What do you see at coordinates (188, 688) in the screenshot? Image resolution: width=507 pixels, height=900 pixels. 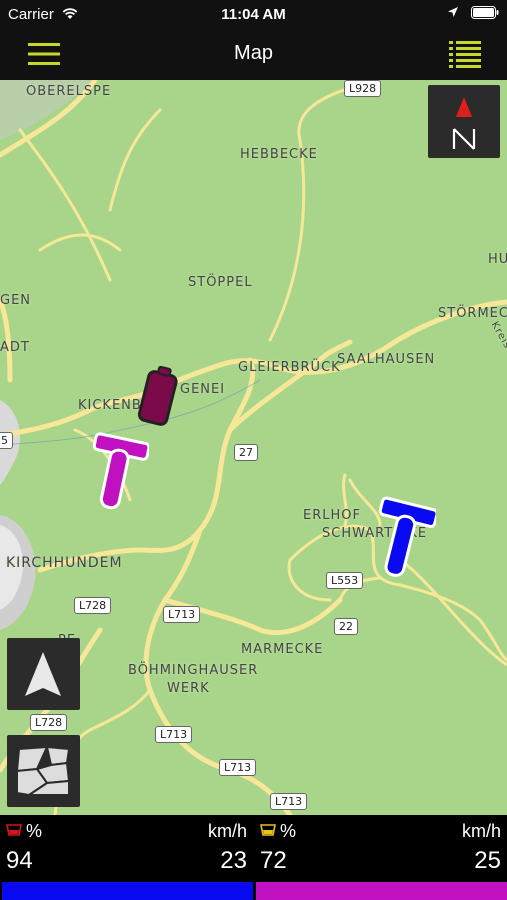 I see `place-werk: WERK` at bounding box center [188, 688].